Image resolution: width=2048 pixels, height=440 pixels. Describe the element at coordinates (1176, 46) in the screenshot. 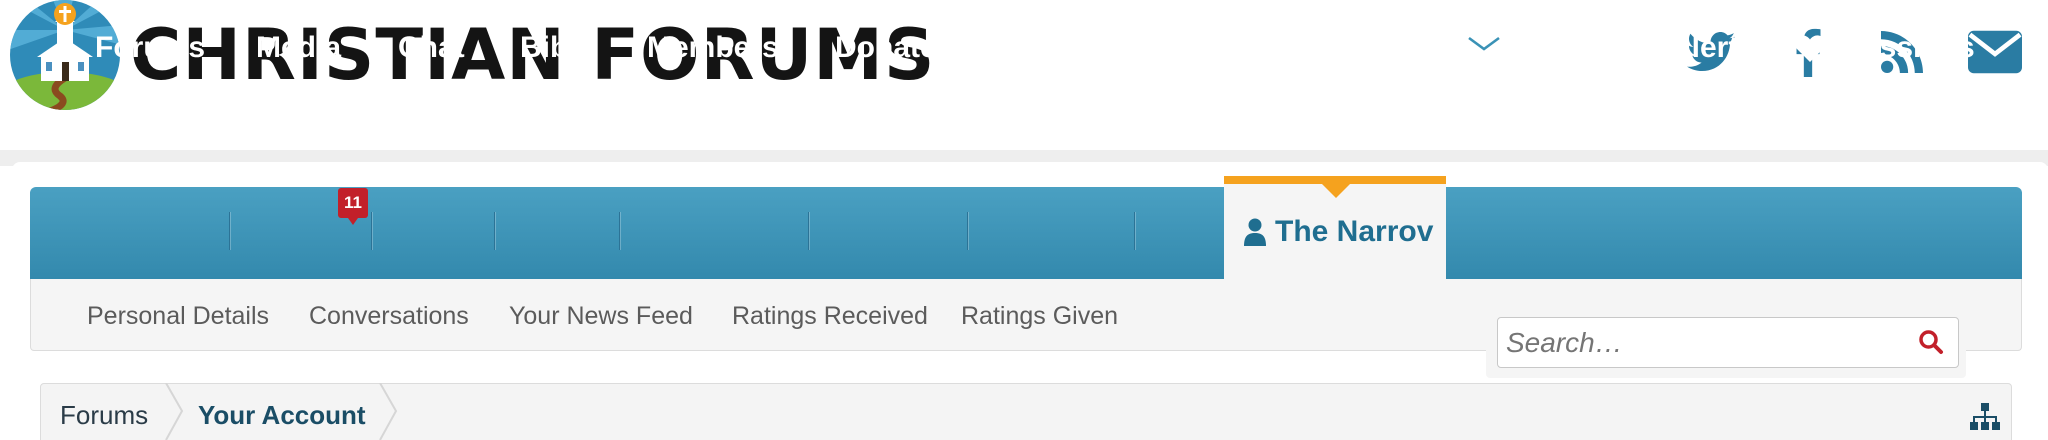

I see `more-menu-icon` at that location.